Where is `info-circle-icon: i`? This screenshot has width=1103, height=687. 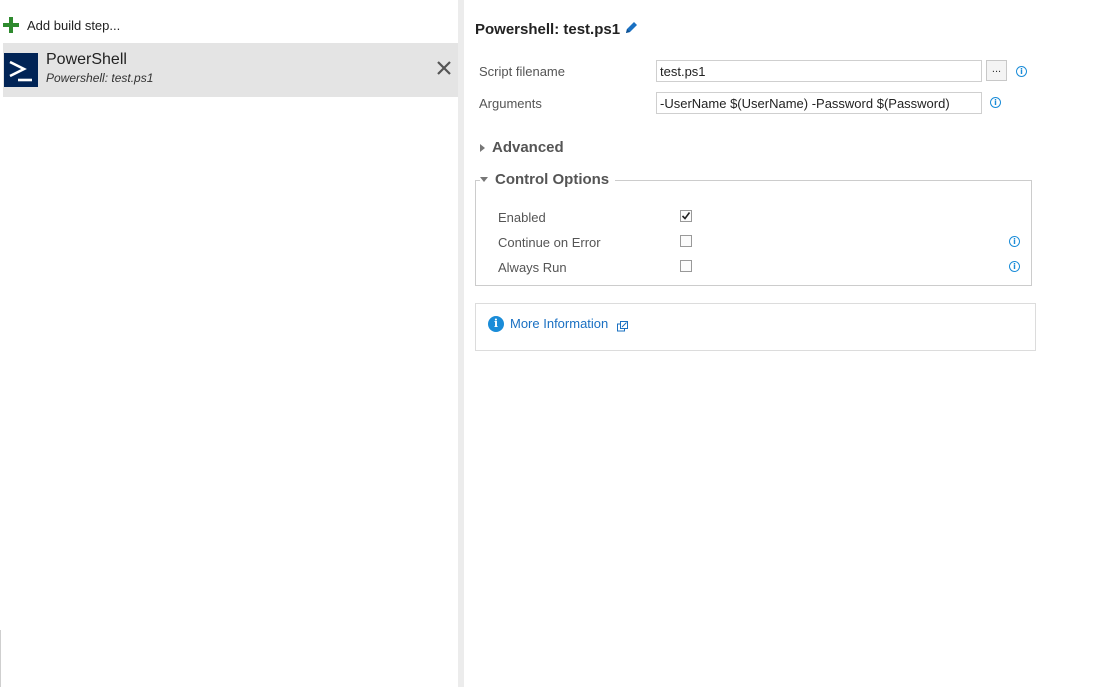 info-circle-icon: i is located at coordinates (496, 324).